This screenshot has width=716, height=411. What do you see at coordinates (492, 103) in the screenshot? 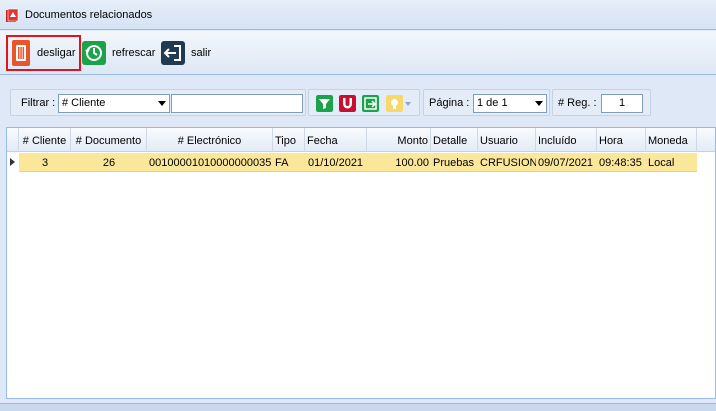
I see `pagina-value: 1 de 1` at bounding box center [492, 103].